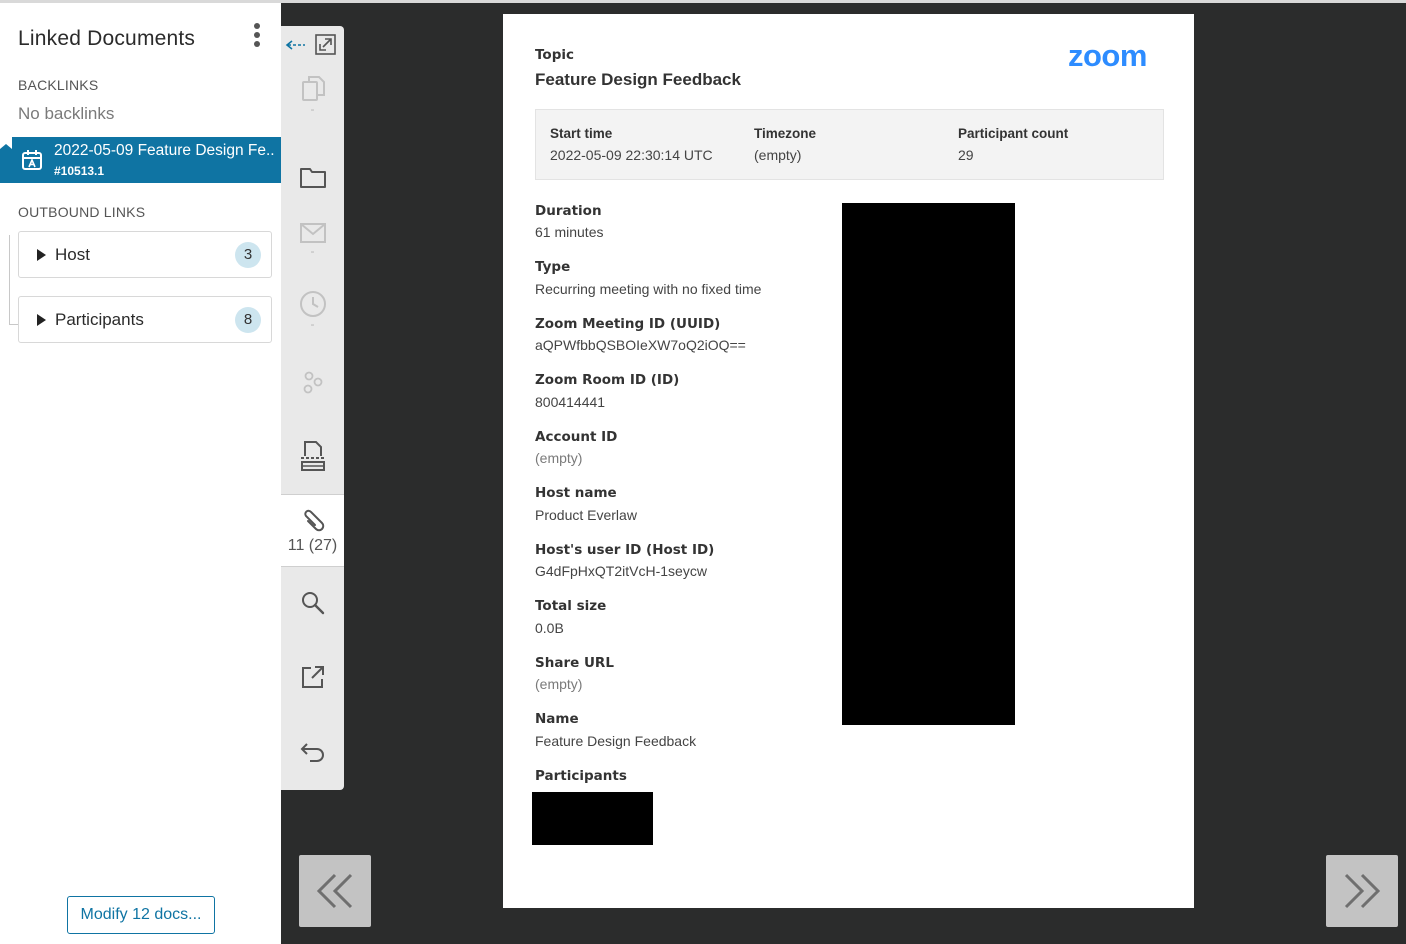 Image resolution: width=1406 pixels, height=944 pixels. I want to click on zoom-logo: zoom, so click(1107, 55).